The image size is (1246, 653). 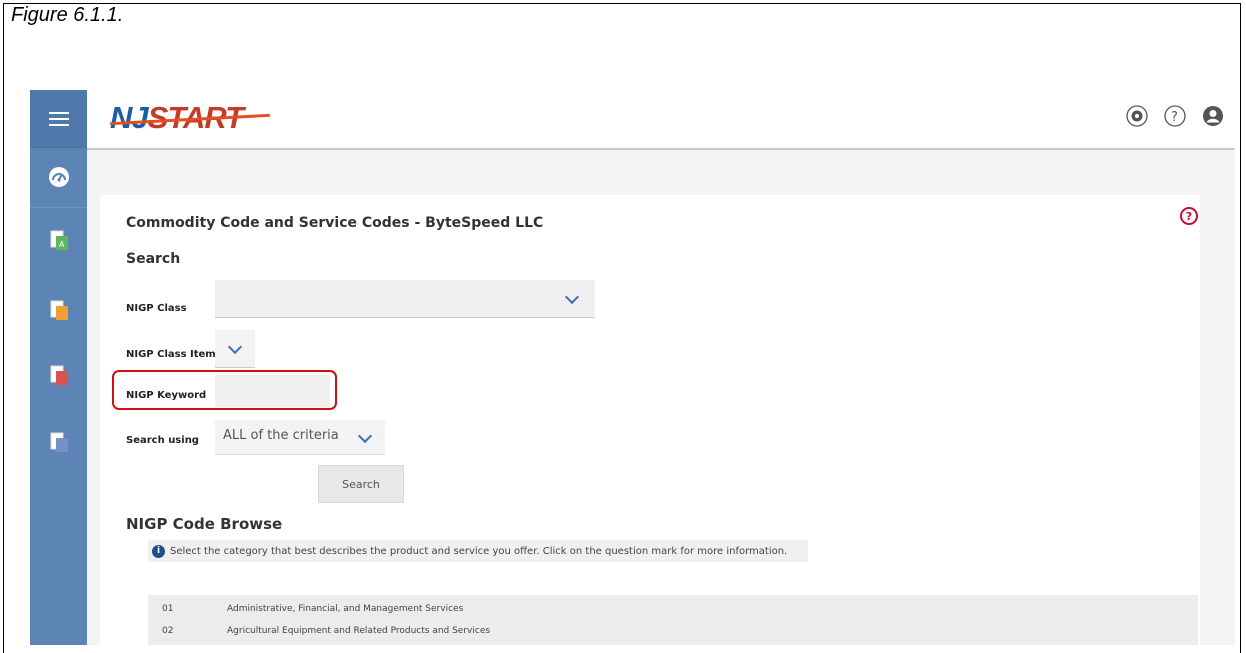 I want to click on document-orange-icon, so click(x=59, y=310).